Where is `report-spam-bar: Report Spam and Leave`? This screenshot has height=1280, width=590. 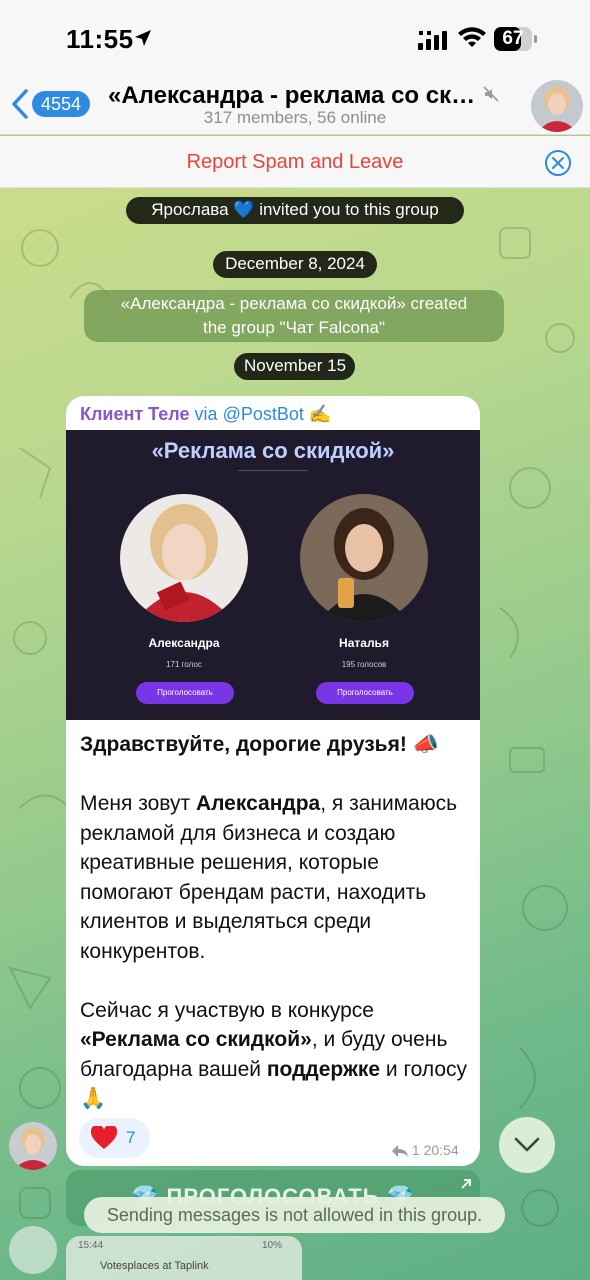
report-spam-bar: Report Spam and Leave is located at coordinates (295, 162).